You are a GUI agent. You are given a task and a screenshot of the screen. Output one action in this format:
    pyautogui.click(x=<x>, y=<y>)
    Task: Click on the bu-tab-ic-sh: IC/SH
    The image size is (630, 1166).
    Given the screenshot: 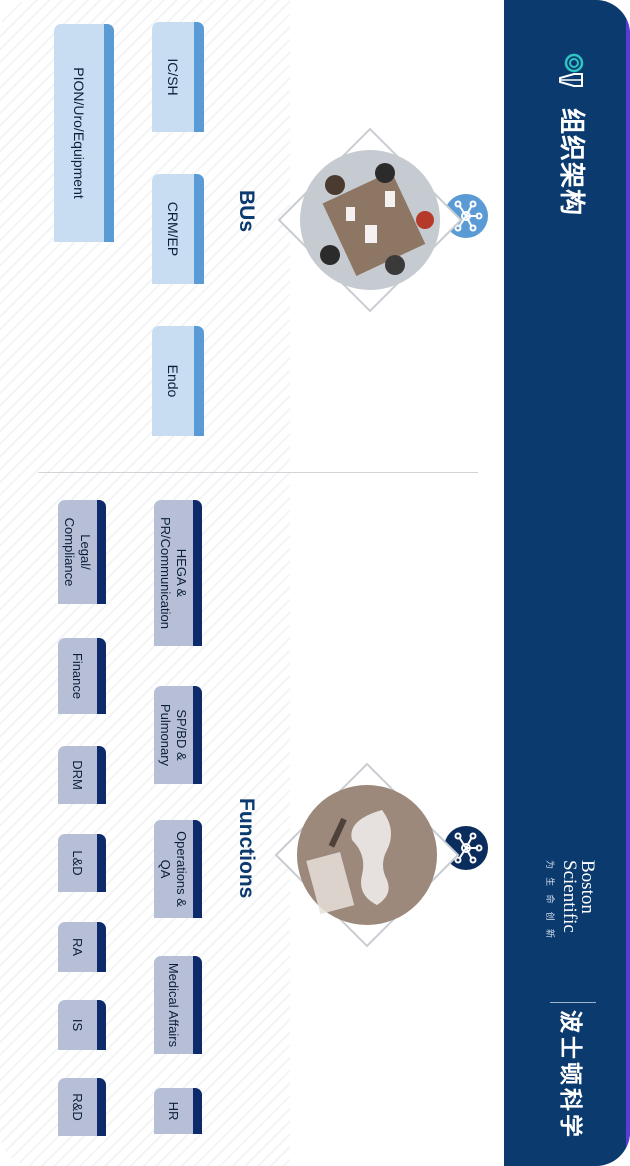 What is the action you would take?
    pyautogui.click(x=178, y=77)
    